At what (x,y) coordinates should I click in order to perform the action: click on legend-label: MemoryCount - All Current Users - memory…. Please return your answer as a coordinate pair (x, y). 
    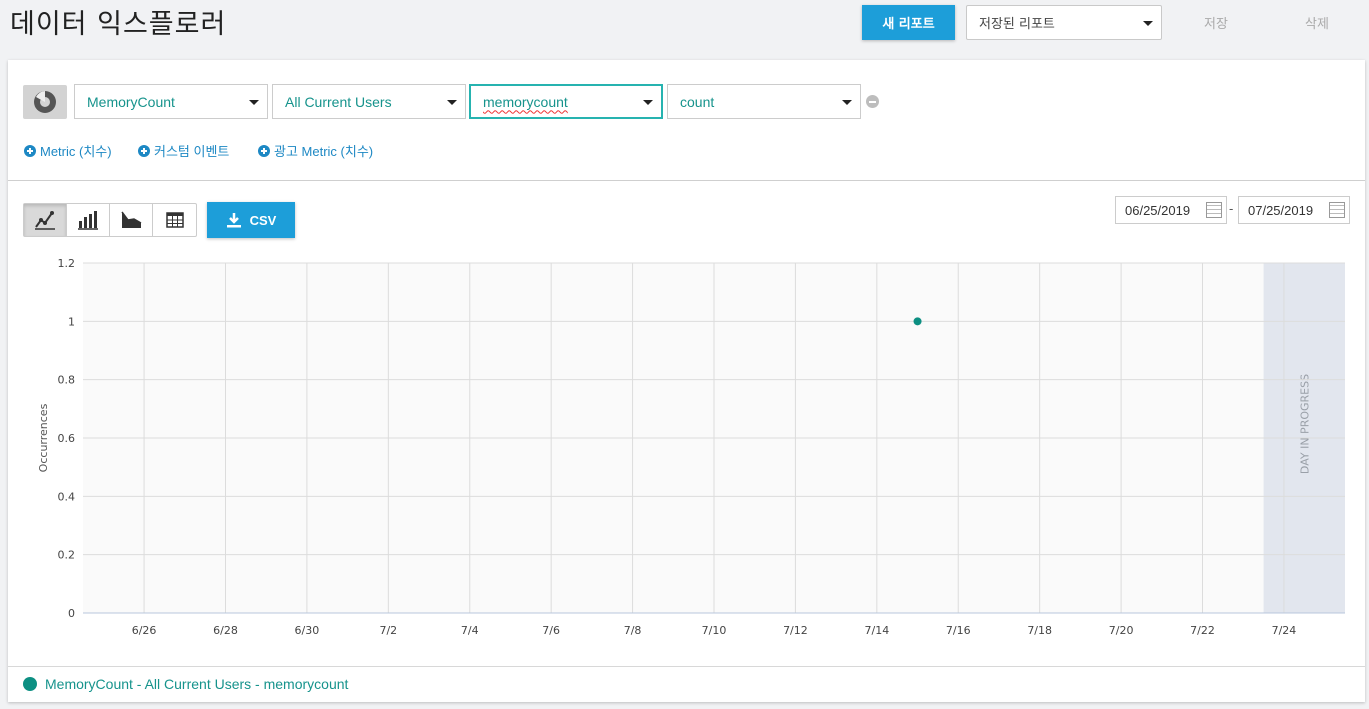
    Looking at the image, I should click on (197, 684).